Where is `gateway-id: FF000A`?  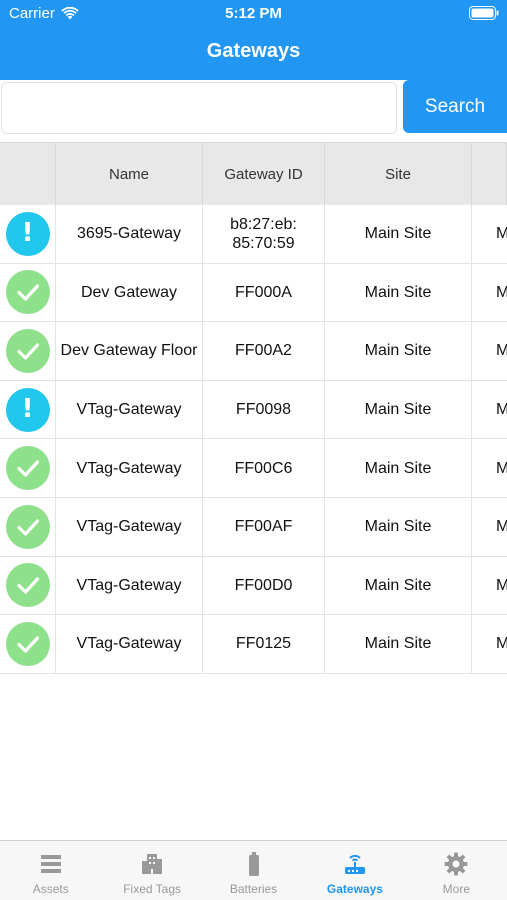 gateway-id: FF000A is located at coordinates (264, 292).